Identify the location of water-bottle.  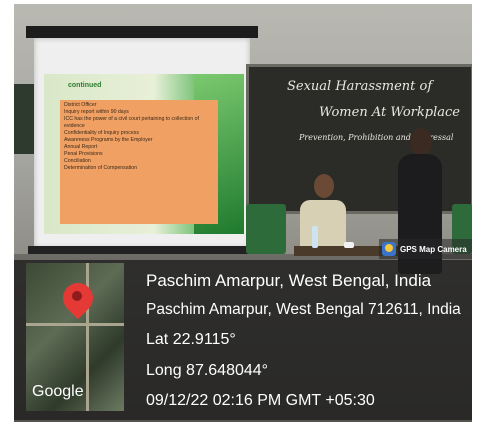
(315, 237).